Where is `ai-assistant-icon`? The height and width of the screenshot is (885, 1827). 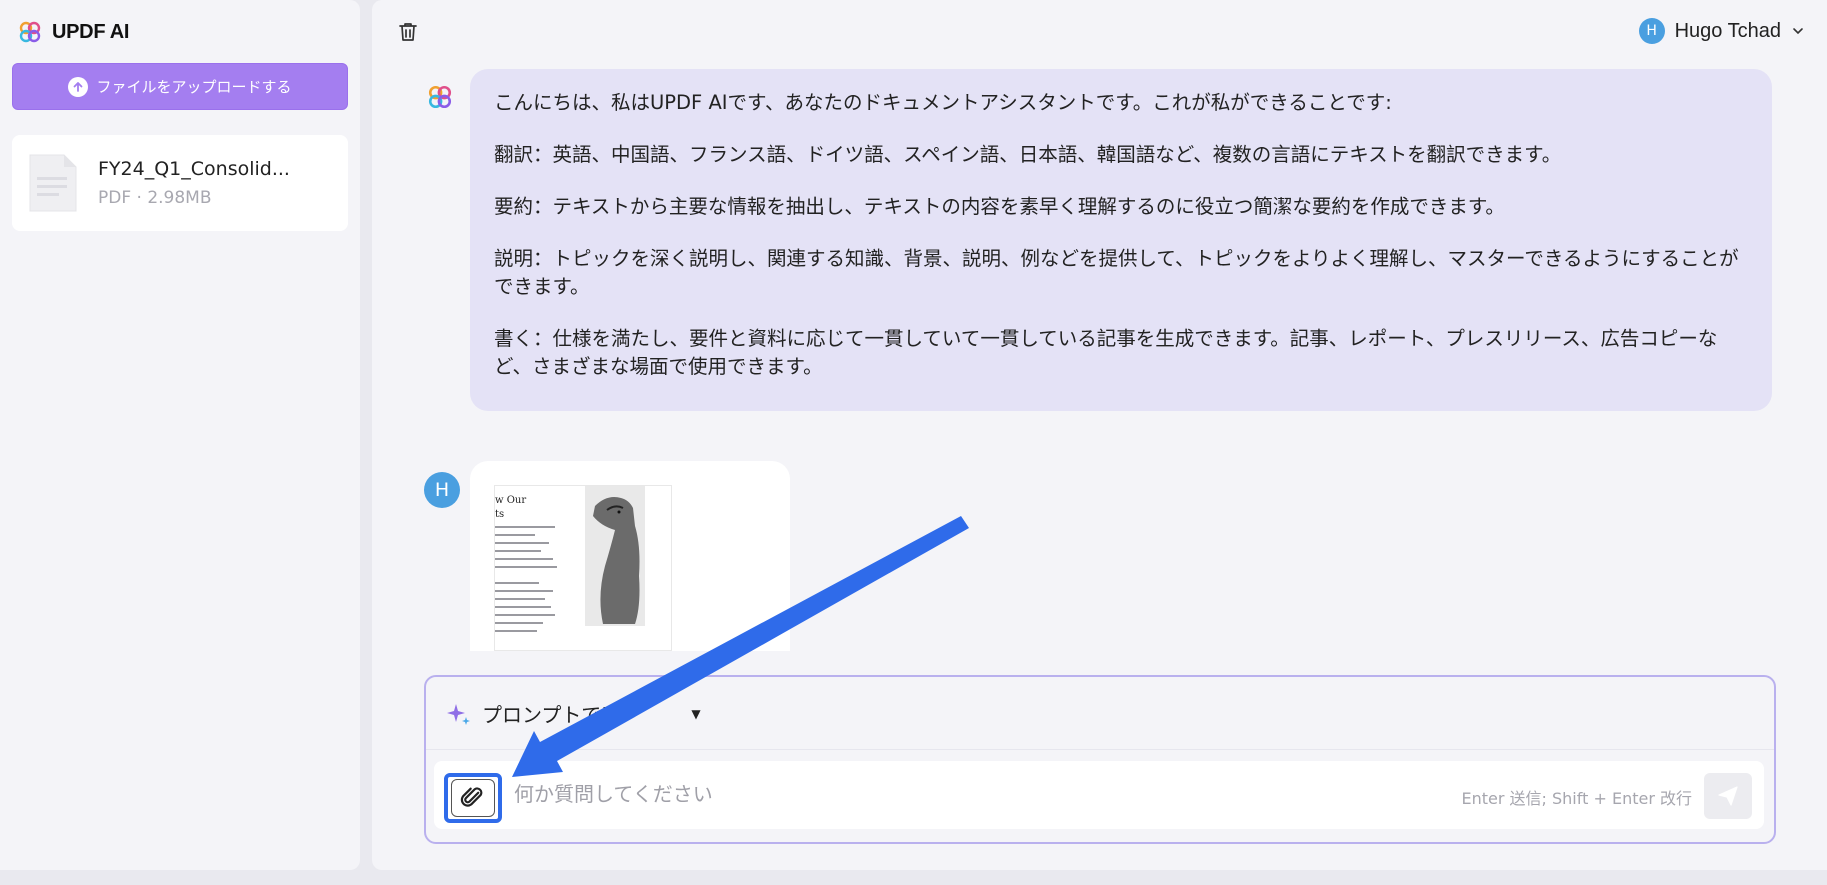
ai-assistant-icon is located at coordinates (440, 97).